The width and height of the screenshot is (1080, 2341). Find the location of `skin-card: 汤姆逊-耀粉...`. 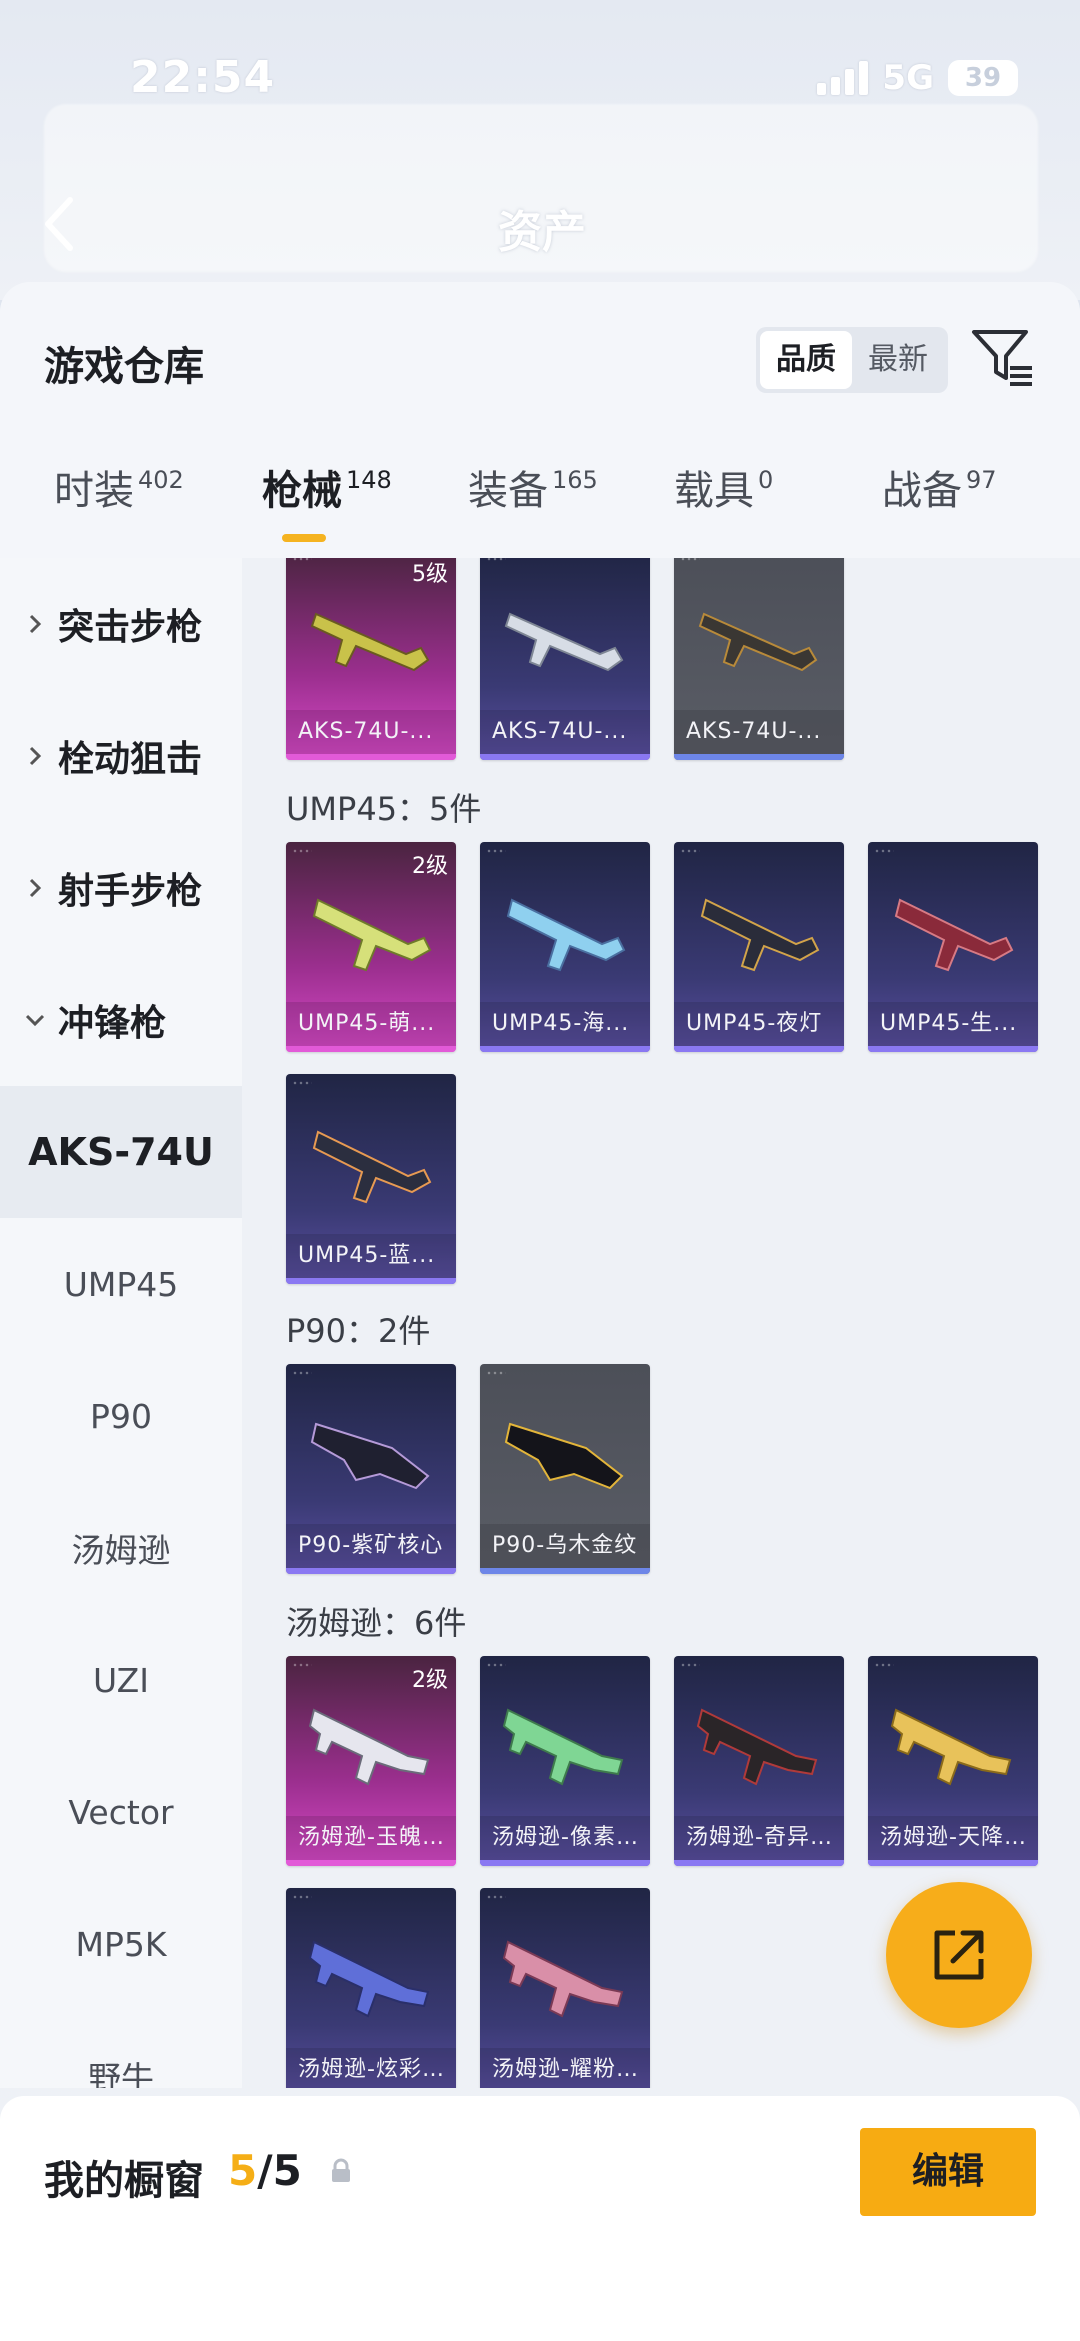

skin-card: 汤姆逊-耀粉... is located at coordinates (565, 1988).